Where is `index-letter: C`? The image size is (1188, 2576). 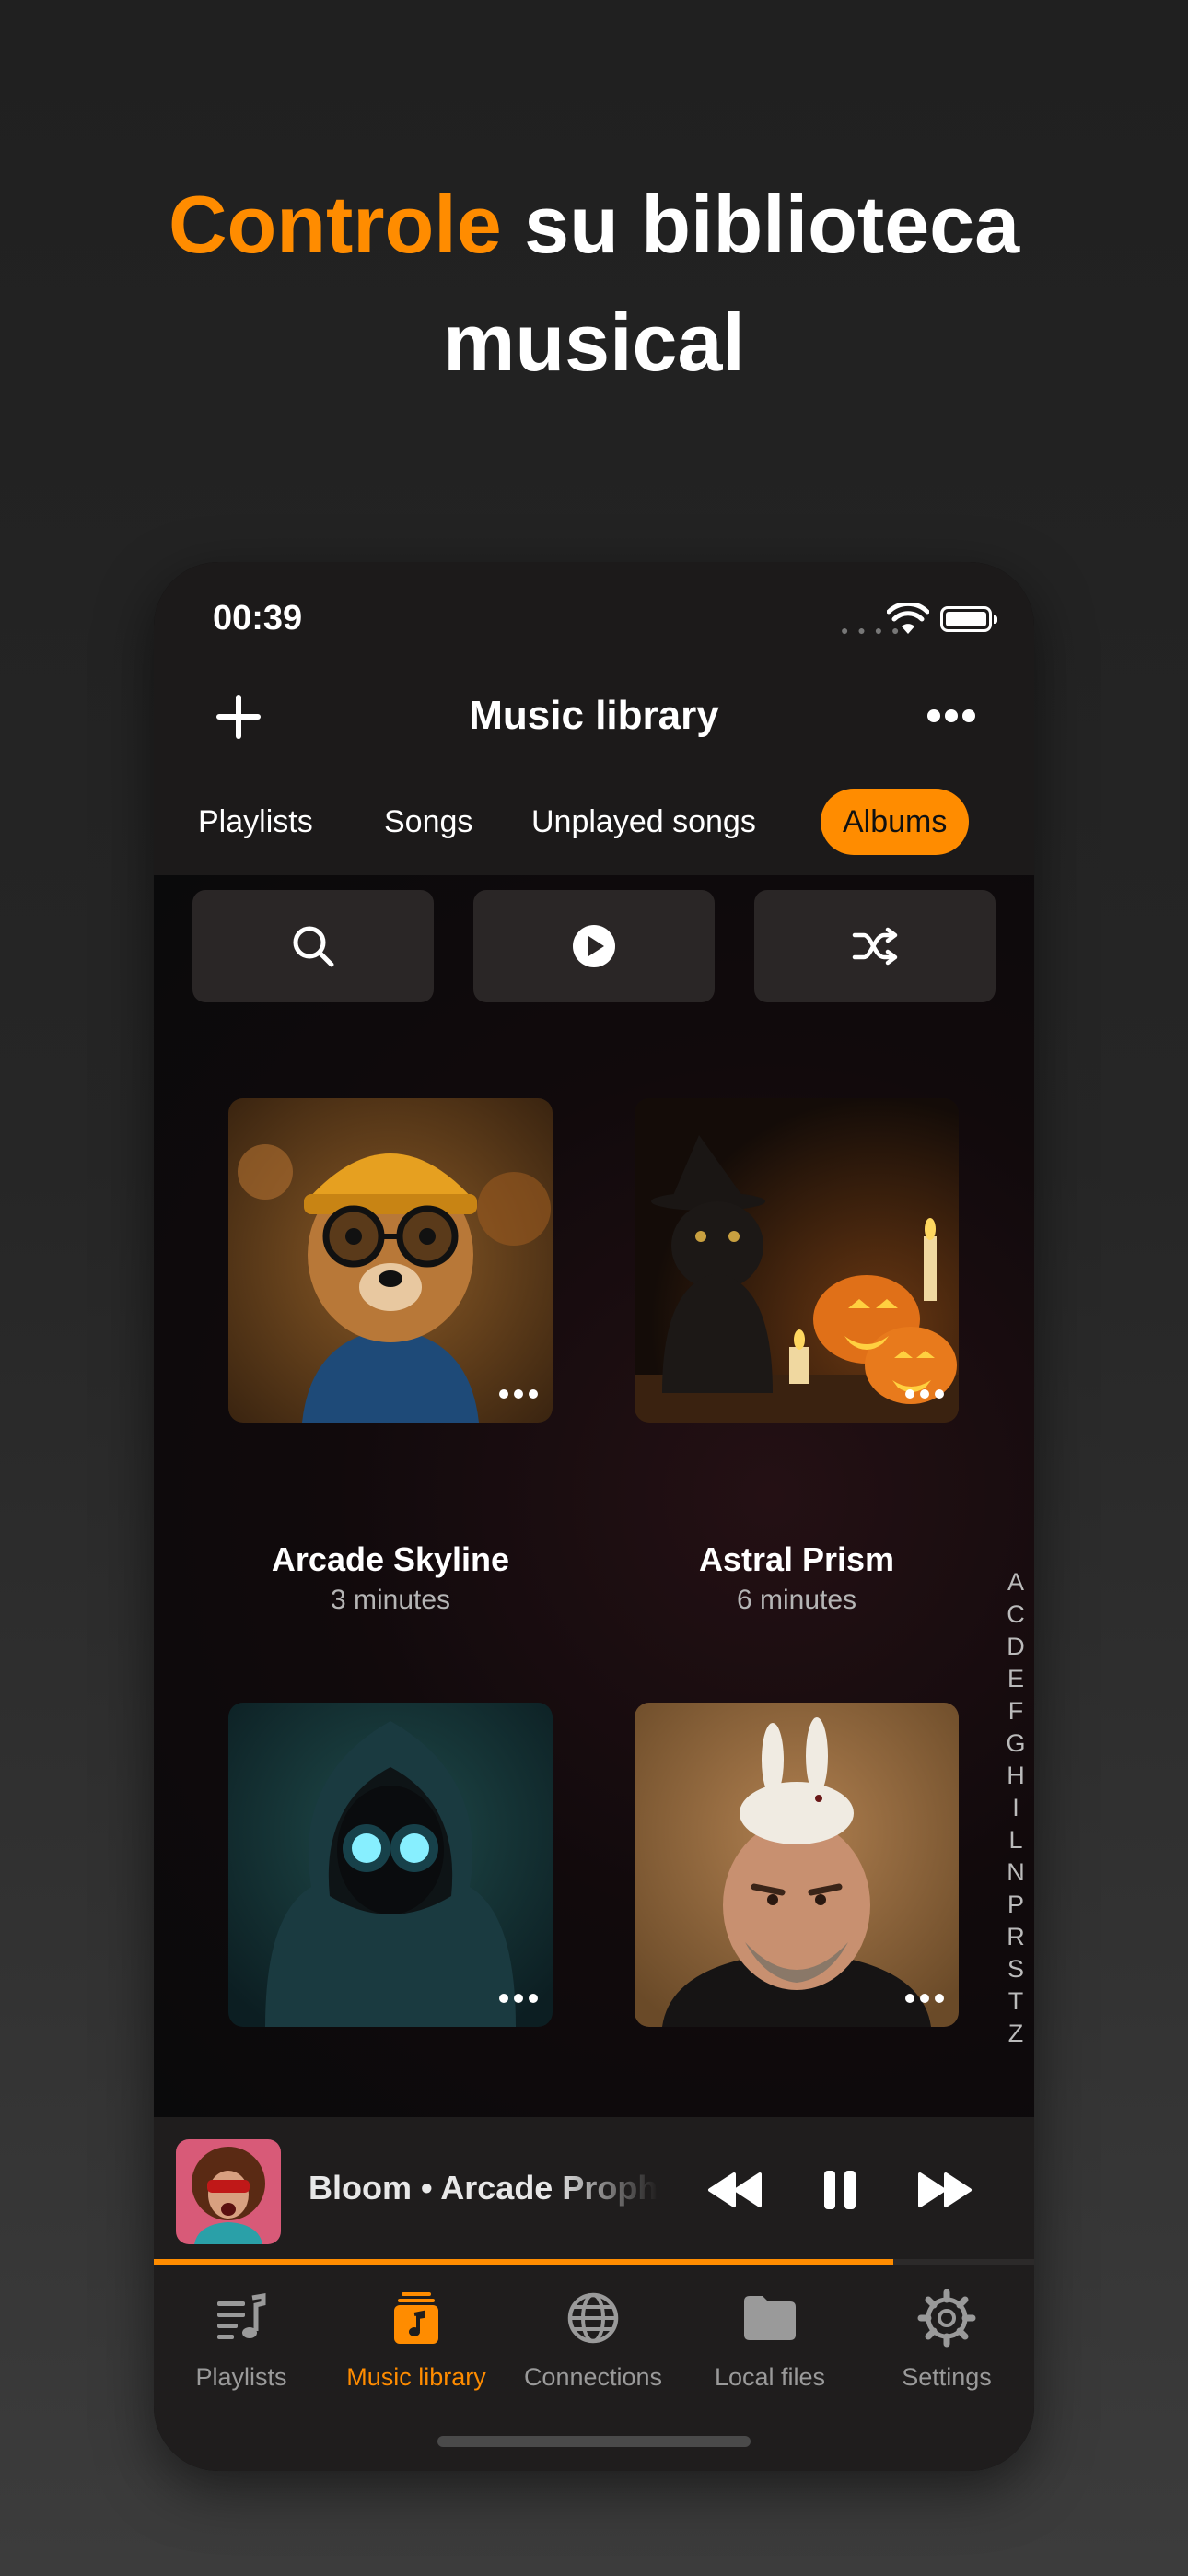
index-letter: C is located at coordinates (1016, 1615).